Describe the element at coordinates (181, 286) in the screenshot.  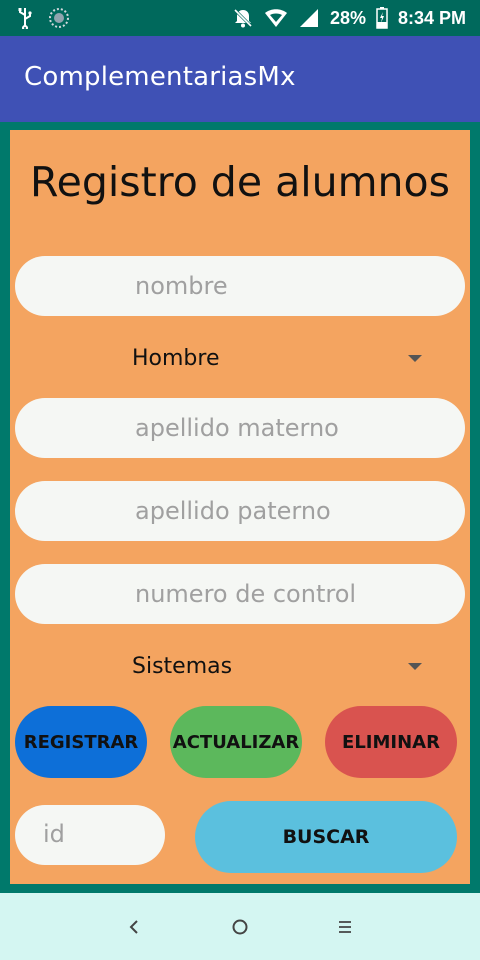
I see `nombre-placeholder: nombre` at that location.